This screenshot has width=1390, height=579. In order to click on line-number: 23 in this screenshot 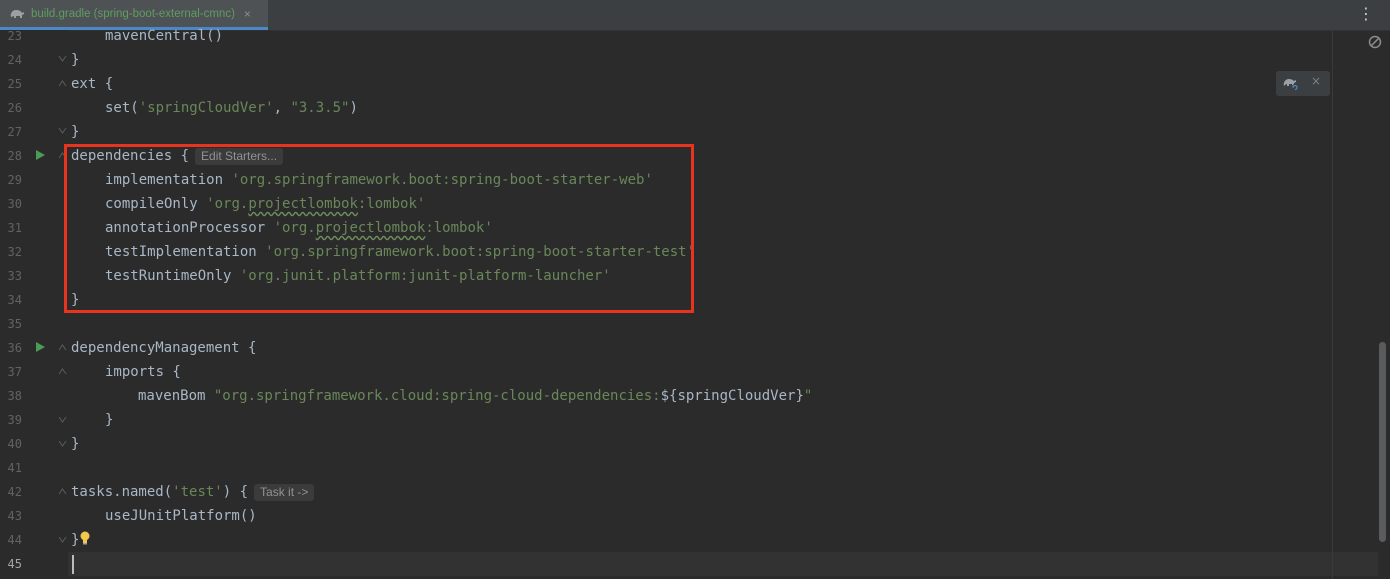, I will do `click(14, 36)`.